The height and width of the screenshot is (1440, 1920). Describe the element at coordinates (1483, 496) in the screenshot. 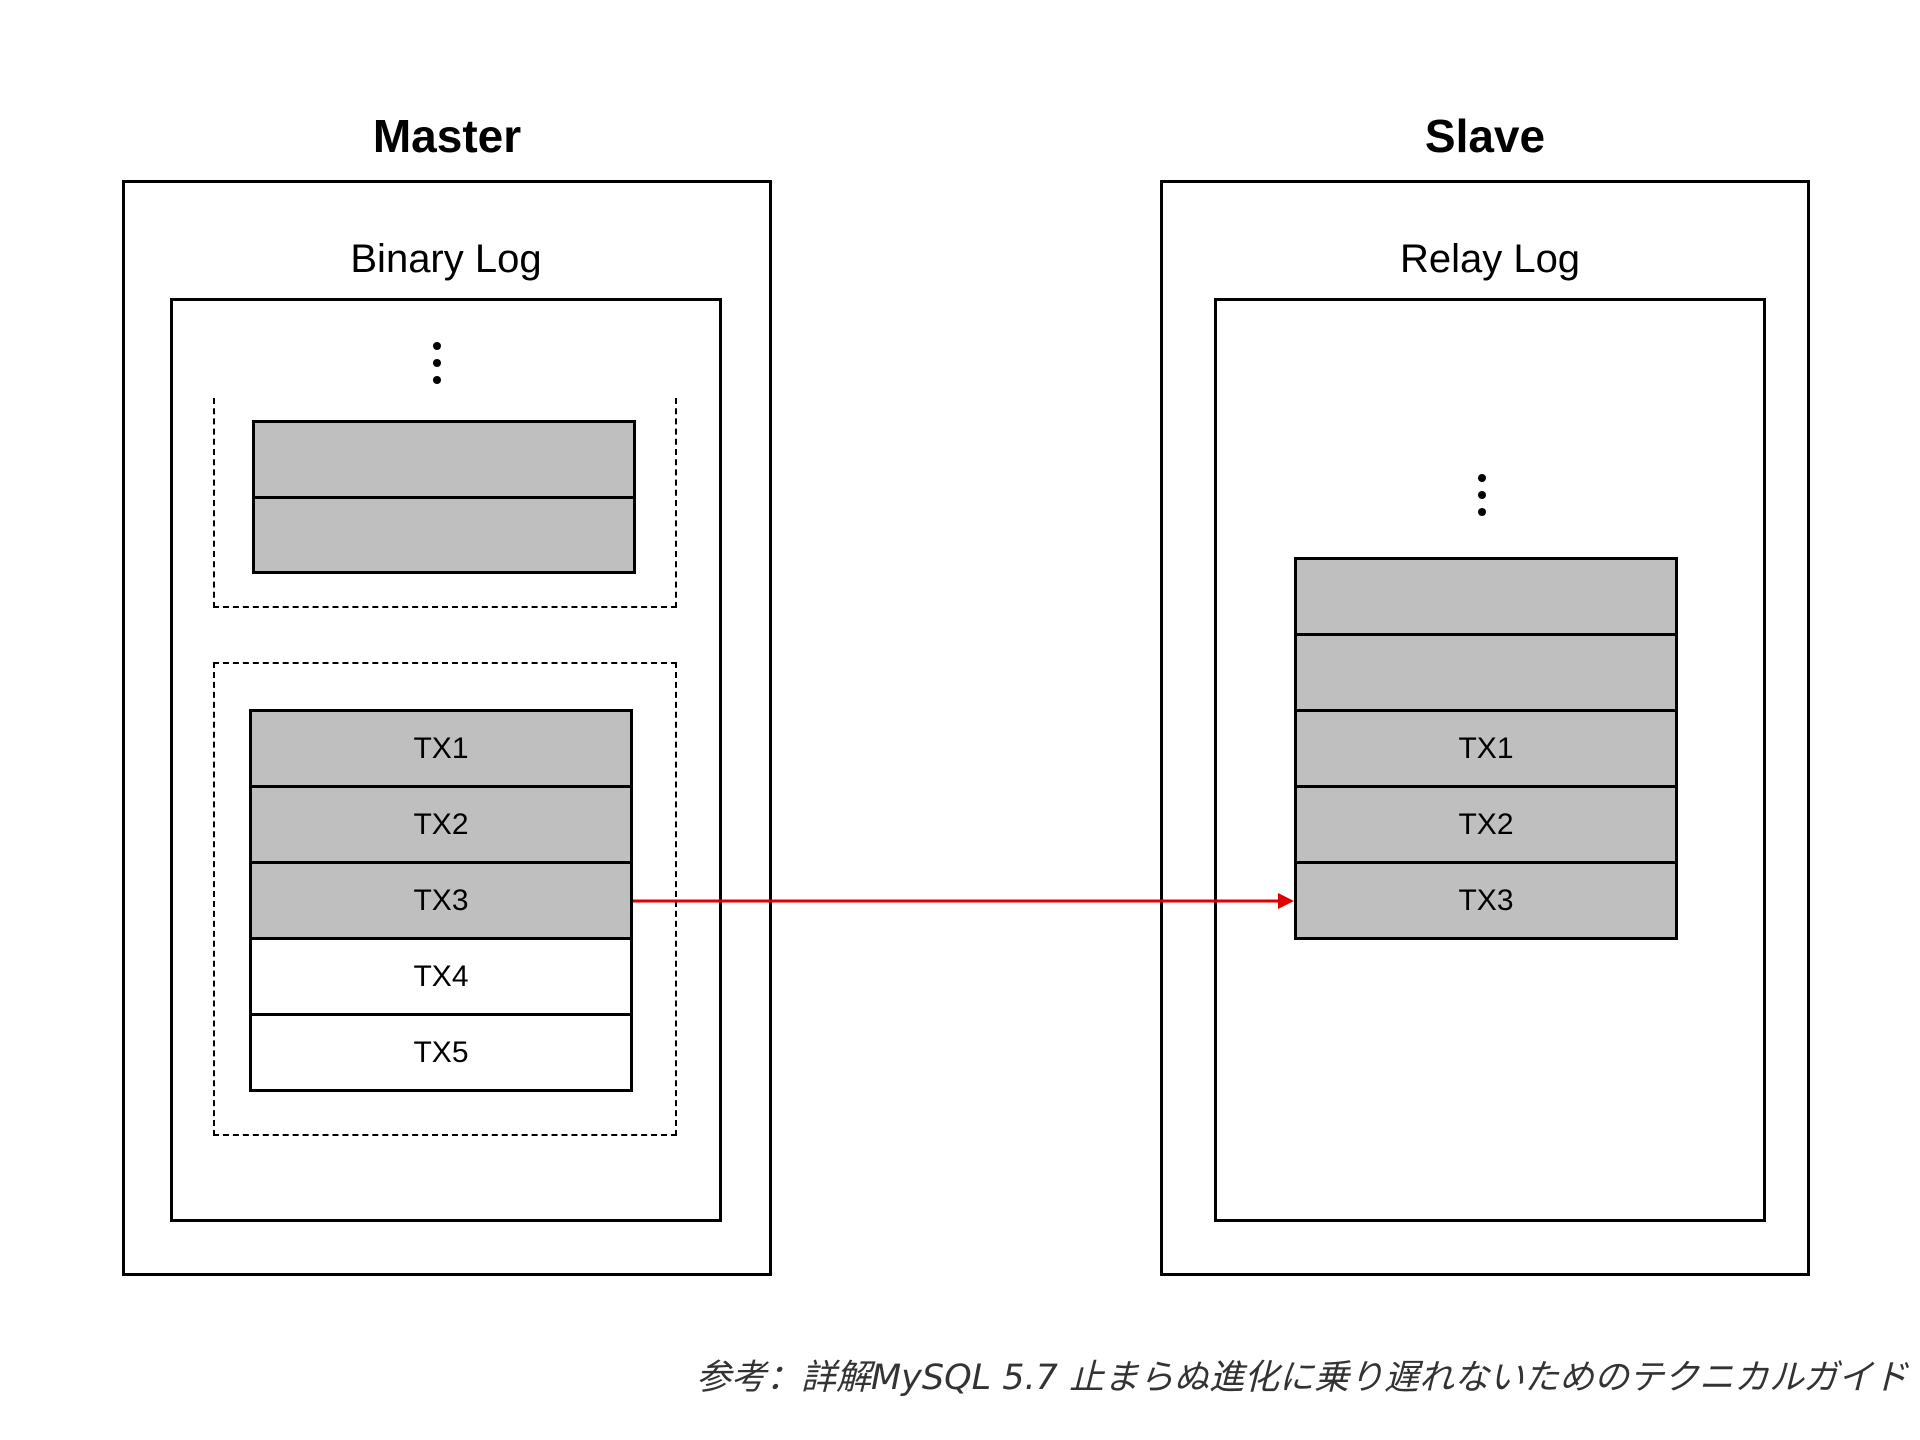

I see `relay-log-ellipsis-icon` at that location.